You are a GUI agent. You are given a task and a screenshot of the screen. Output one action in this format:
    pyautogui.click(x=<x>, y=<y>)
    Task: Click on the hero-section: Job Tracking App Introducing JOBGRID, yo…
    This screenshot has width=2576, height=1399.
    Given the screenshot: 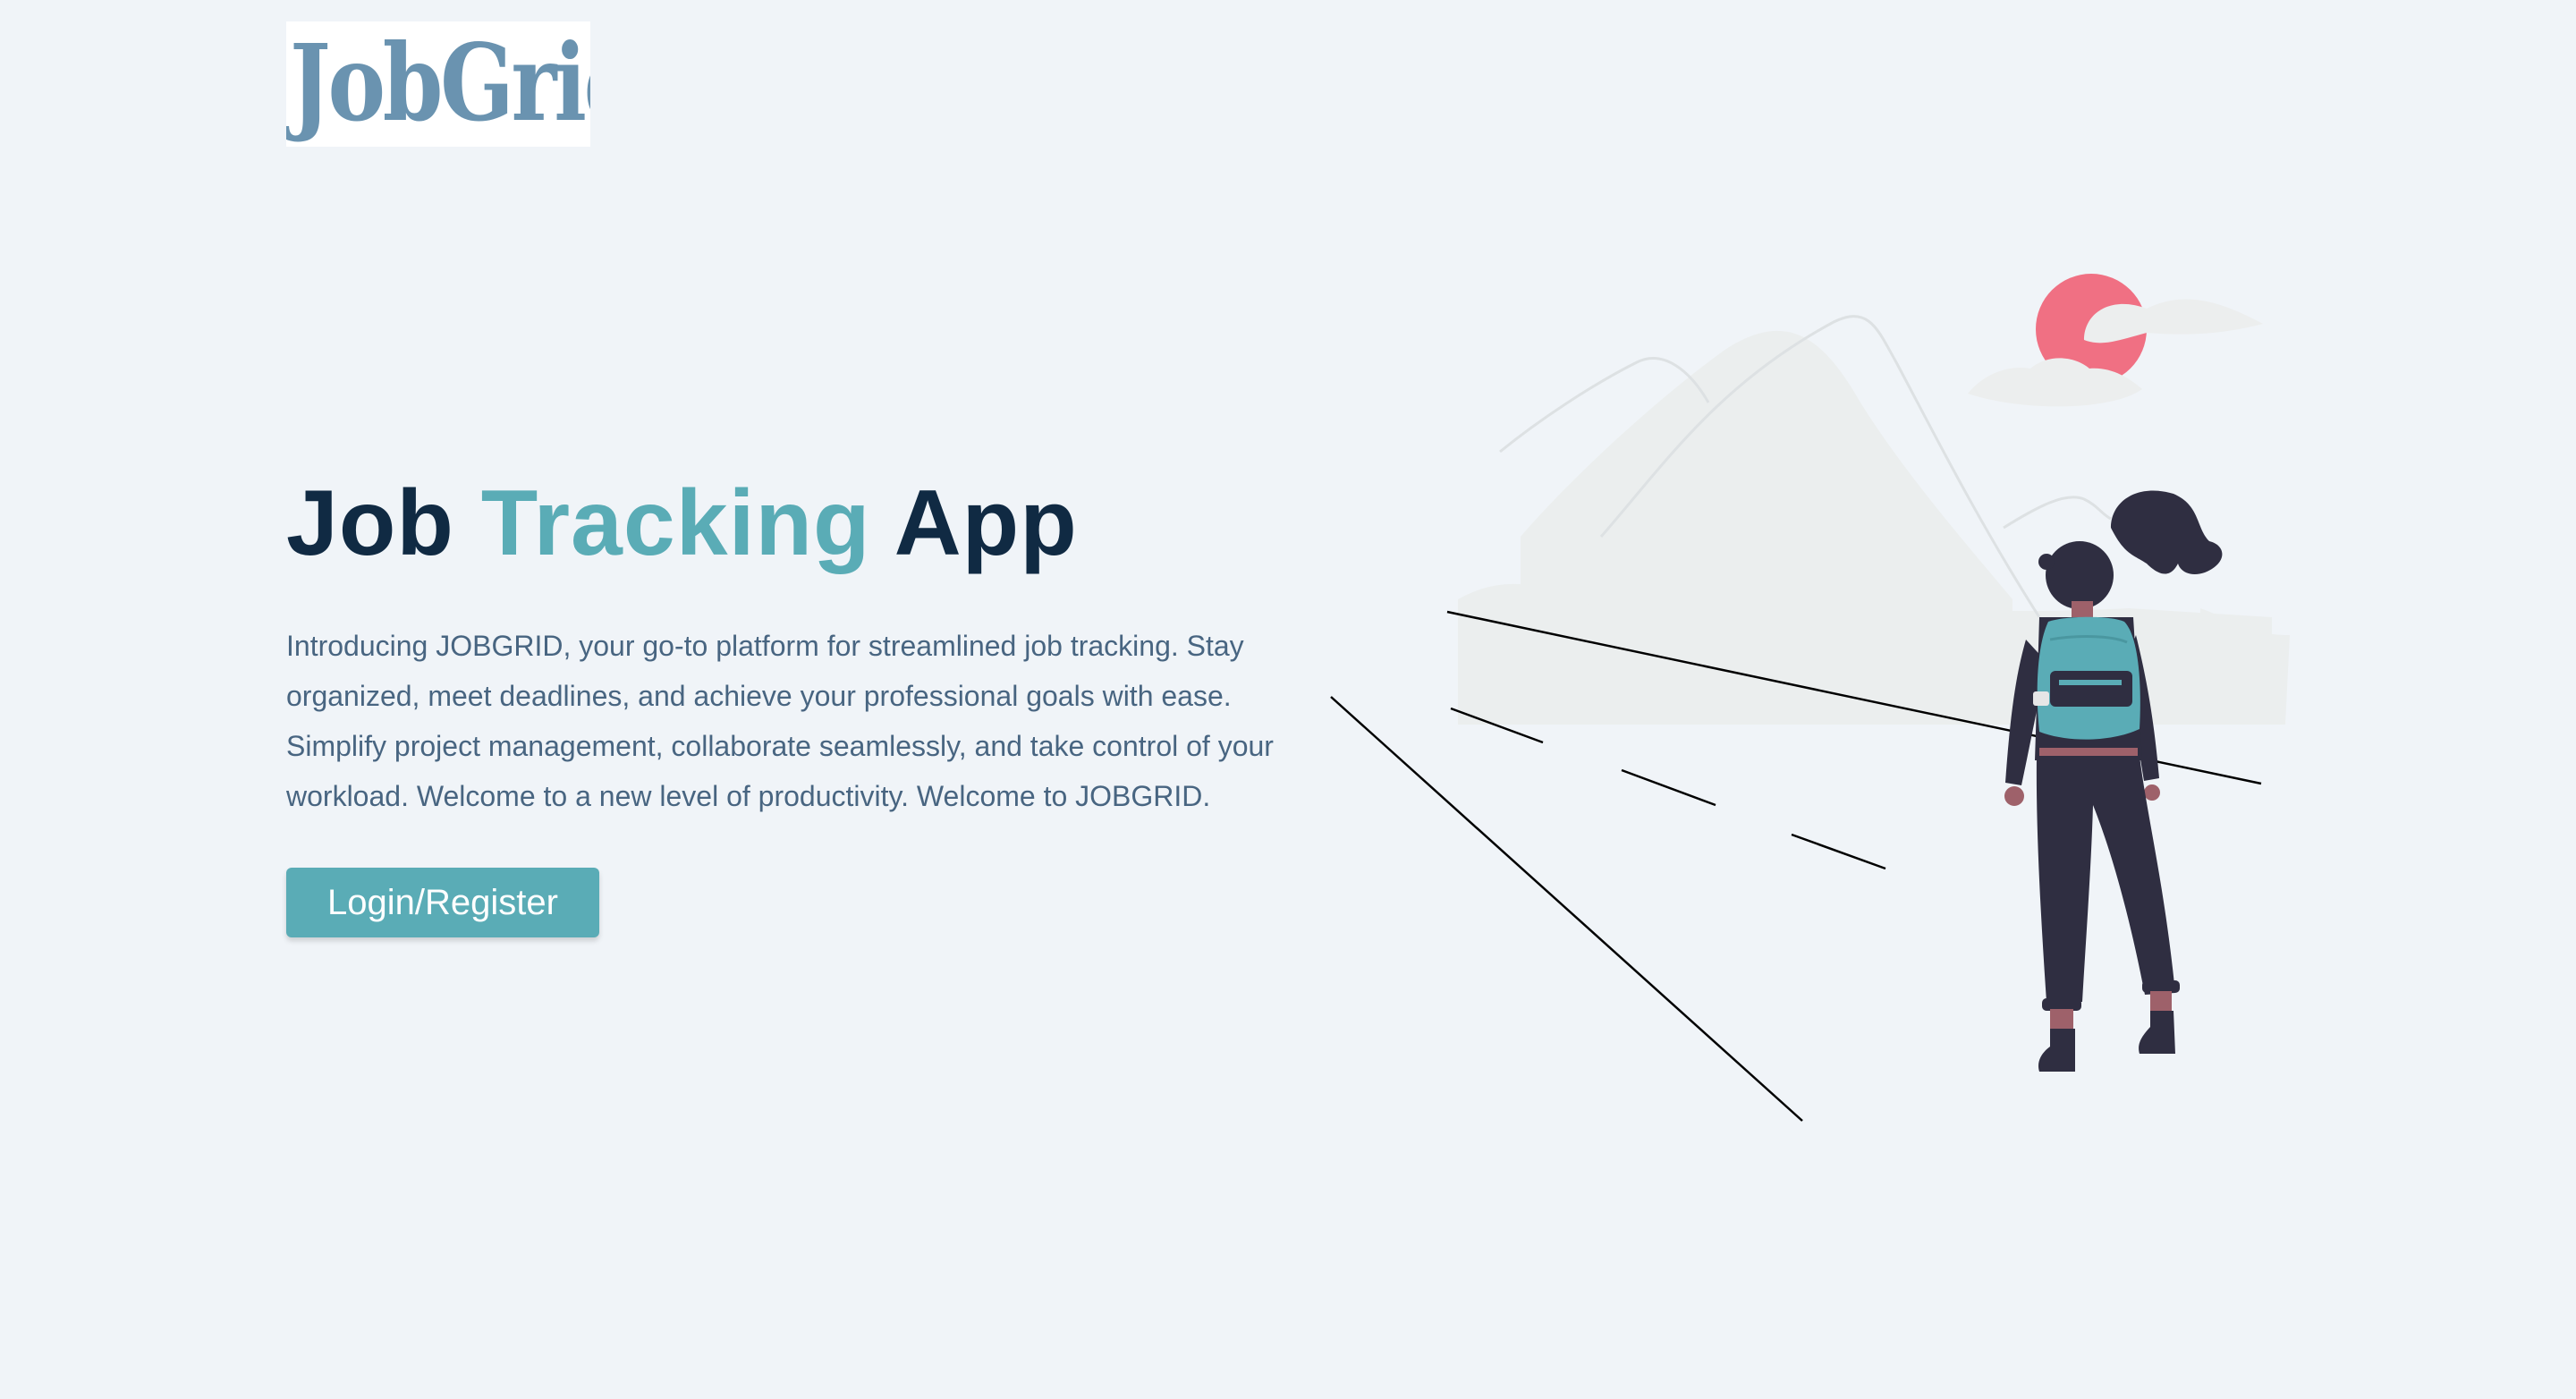 What is the action you would take?
    pyautogui.click(x=787, y=701)
    